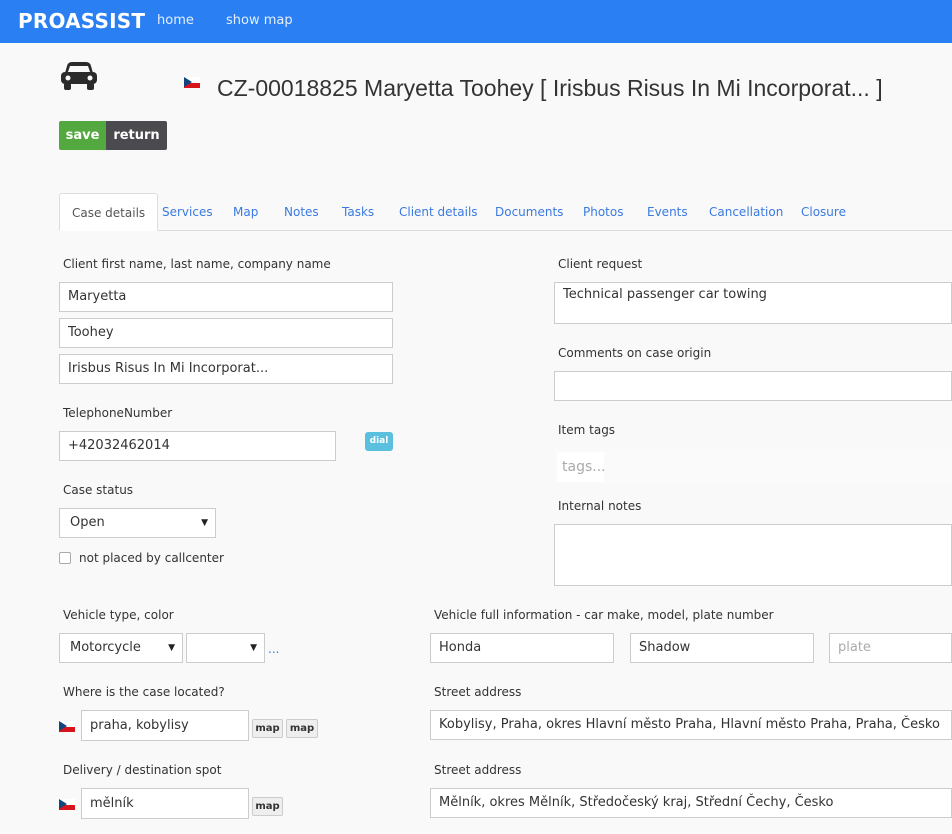  I want to click on callcenter-checkbox-label: not placed by callcenter, so click(151, 558).